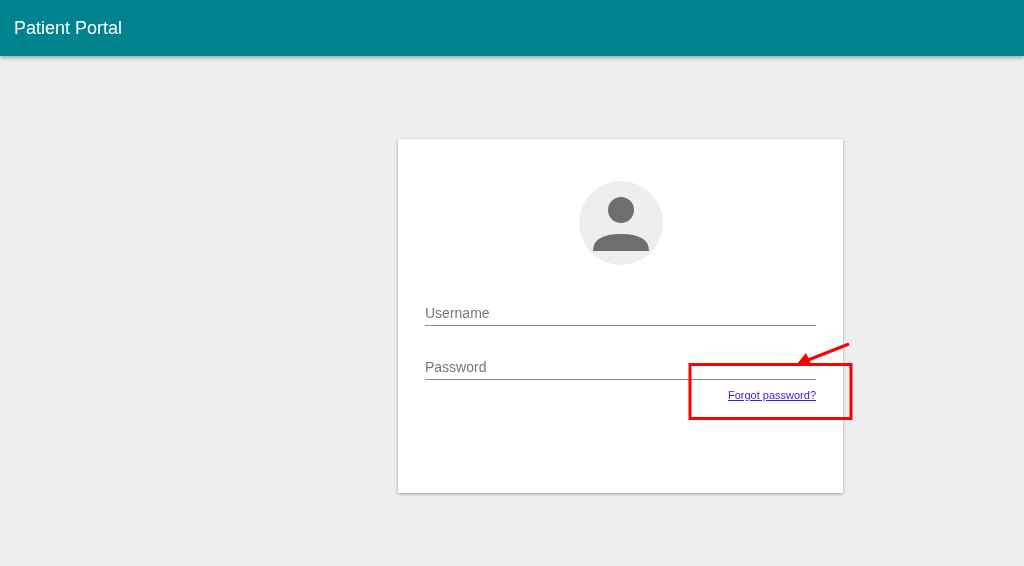 This screenshot has width=1024, height=566. What do you see at coordinates (68, 28) in the screenshot?
I see `app-title: Patient Portal` at bounding box center [68, 28].